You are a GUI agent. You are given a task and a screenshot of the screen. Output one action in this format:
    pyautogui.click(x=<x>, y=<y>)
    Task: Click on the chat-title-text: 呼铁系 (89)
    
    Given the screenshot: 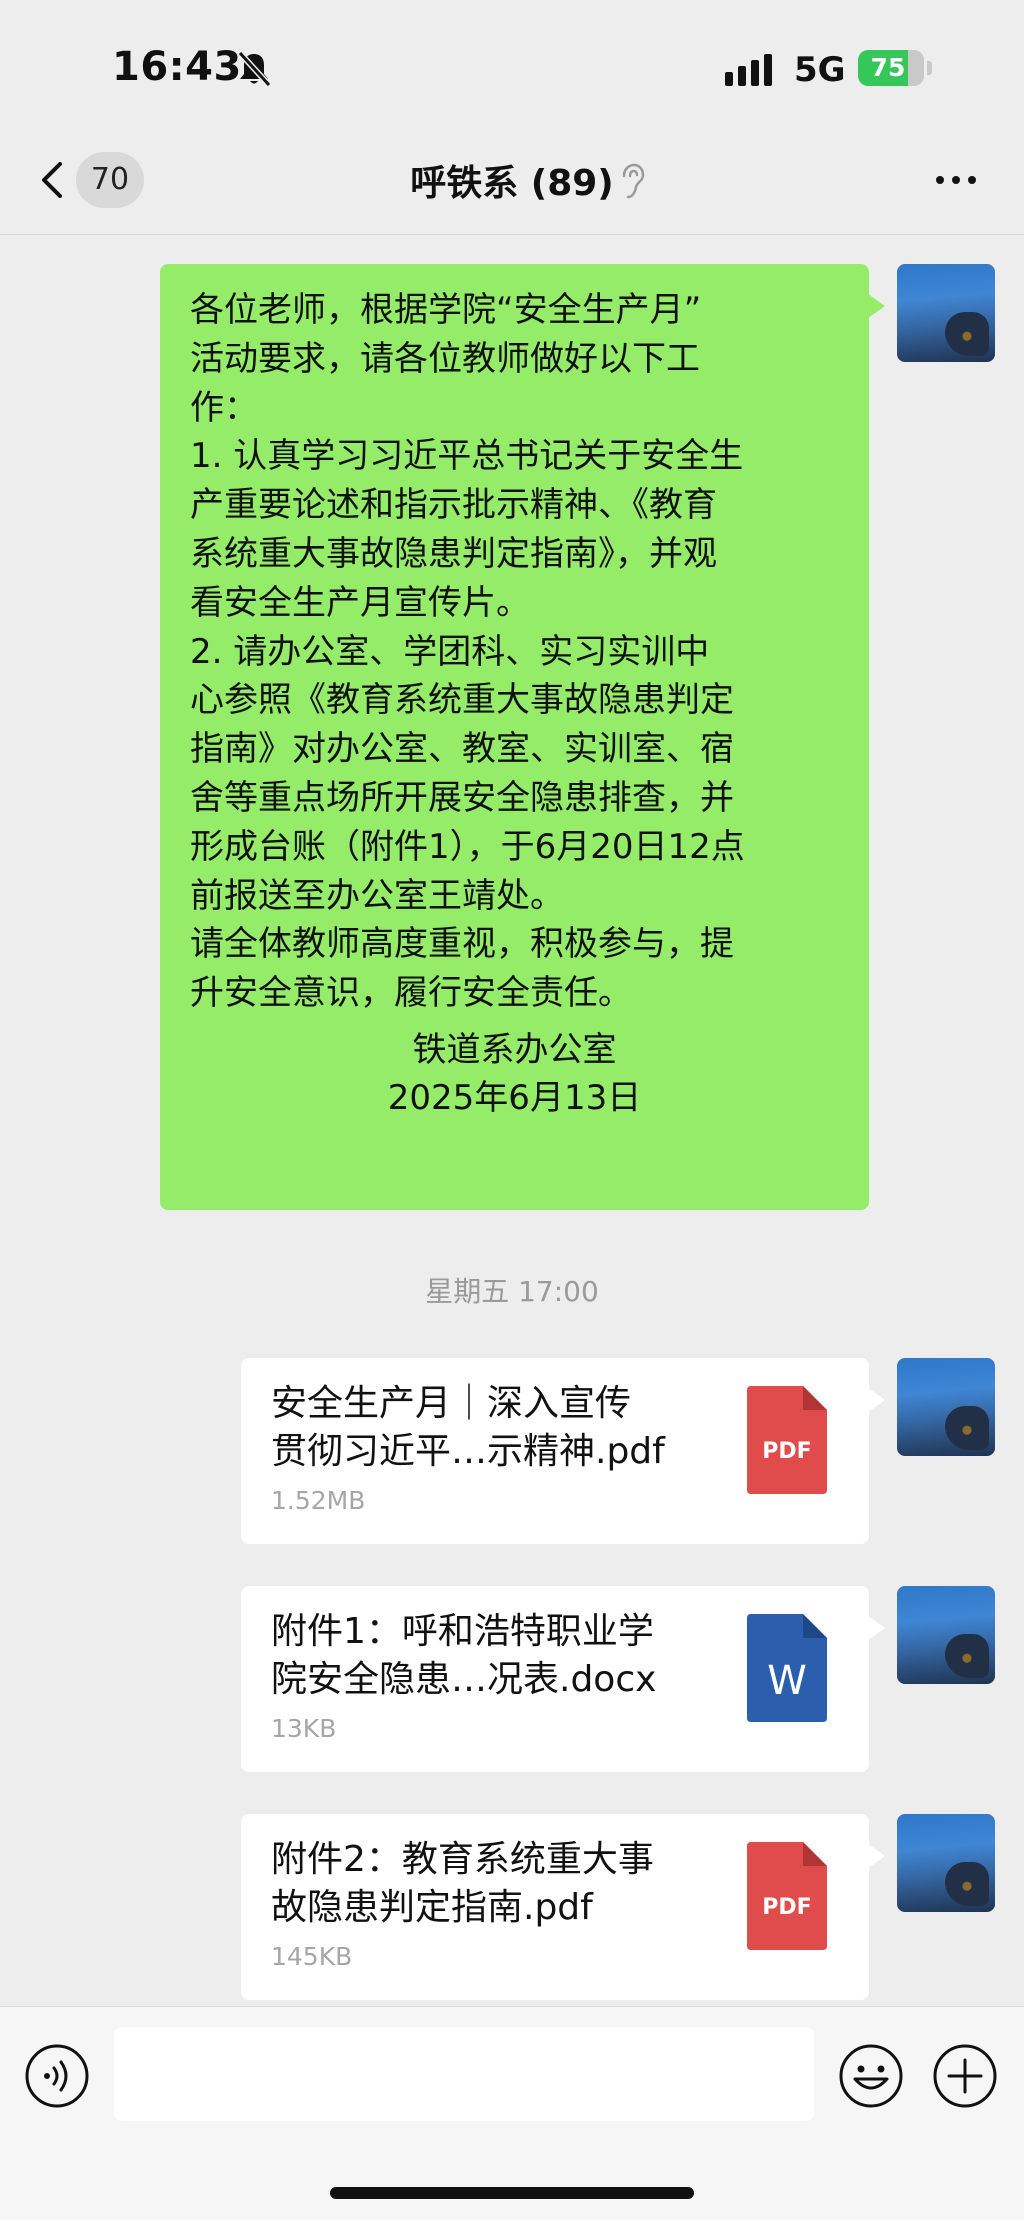 What is the action you would take?
    pyautogui.click(x=512, y=183)
    